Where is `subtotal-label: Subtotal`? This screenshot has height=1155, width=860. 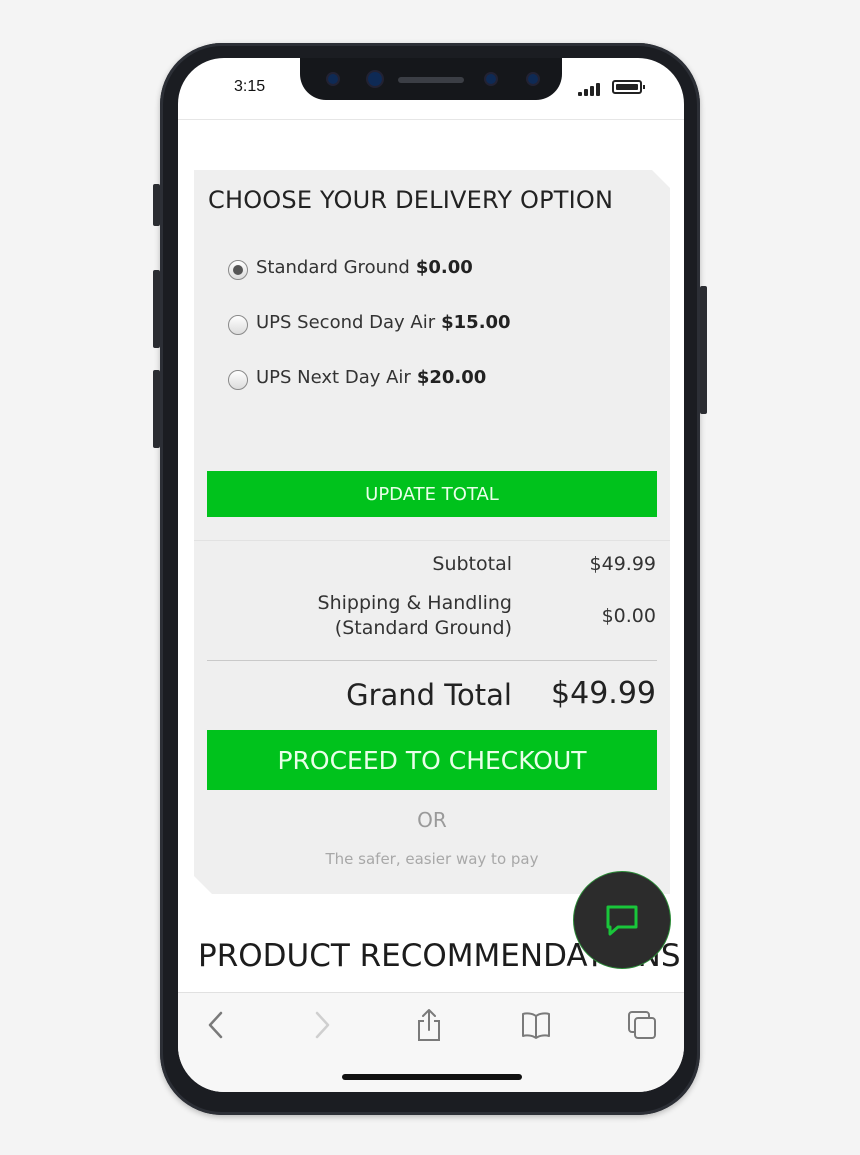
subtotal-label: Subtotal is located at coordinates (472, 564).